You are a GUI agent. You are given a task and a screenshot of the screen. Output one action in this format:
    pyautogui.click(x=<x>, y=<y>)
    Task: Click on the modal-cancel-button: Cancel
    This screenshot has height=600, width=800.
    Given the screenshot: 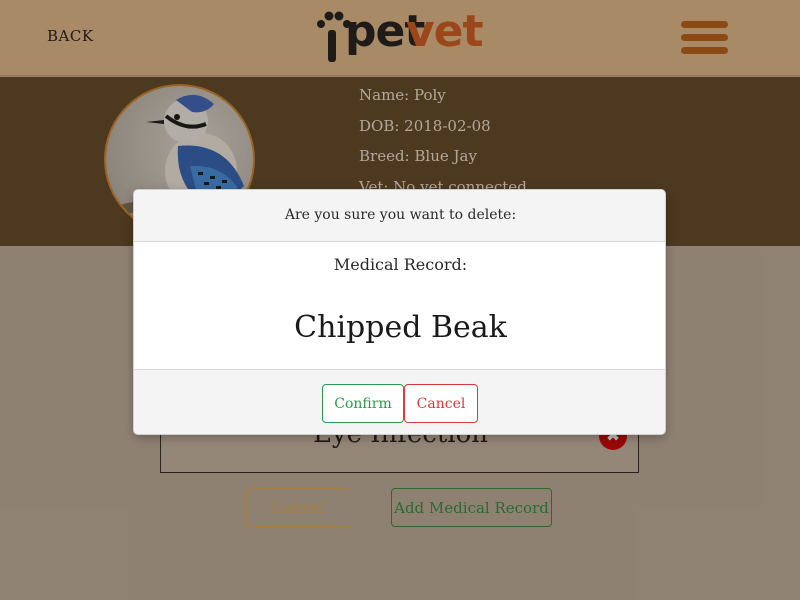 What is the action you would take?
    pyautogui.click(x=441, y=403)
    